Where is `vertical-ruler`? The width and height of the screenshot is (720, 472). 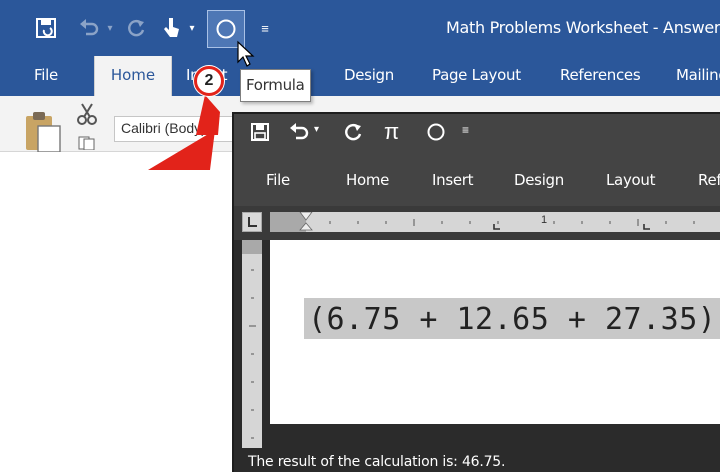
vertical-ruler is located at coordinates (252, 356).